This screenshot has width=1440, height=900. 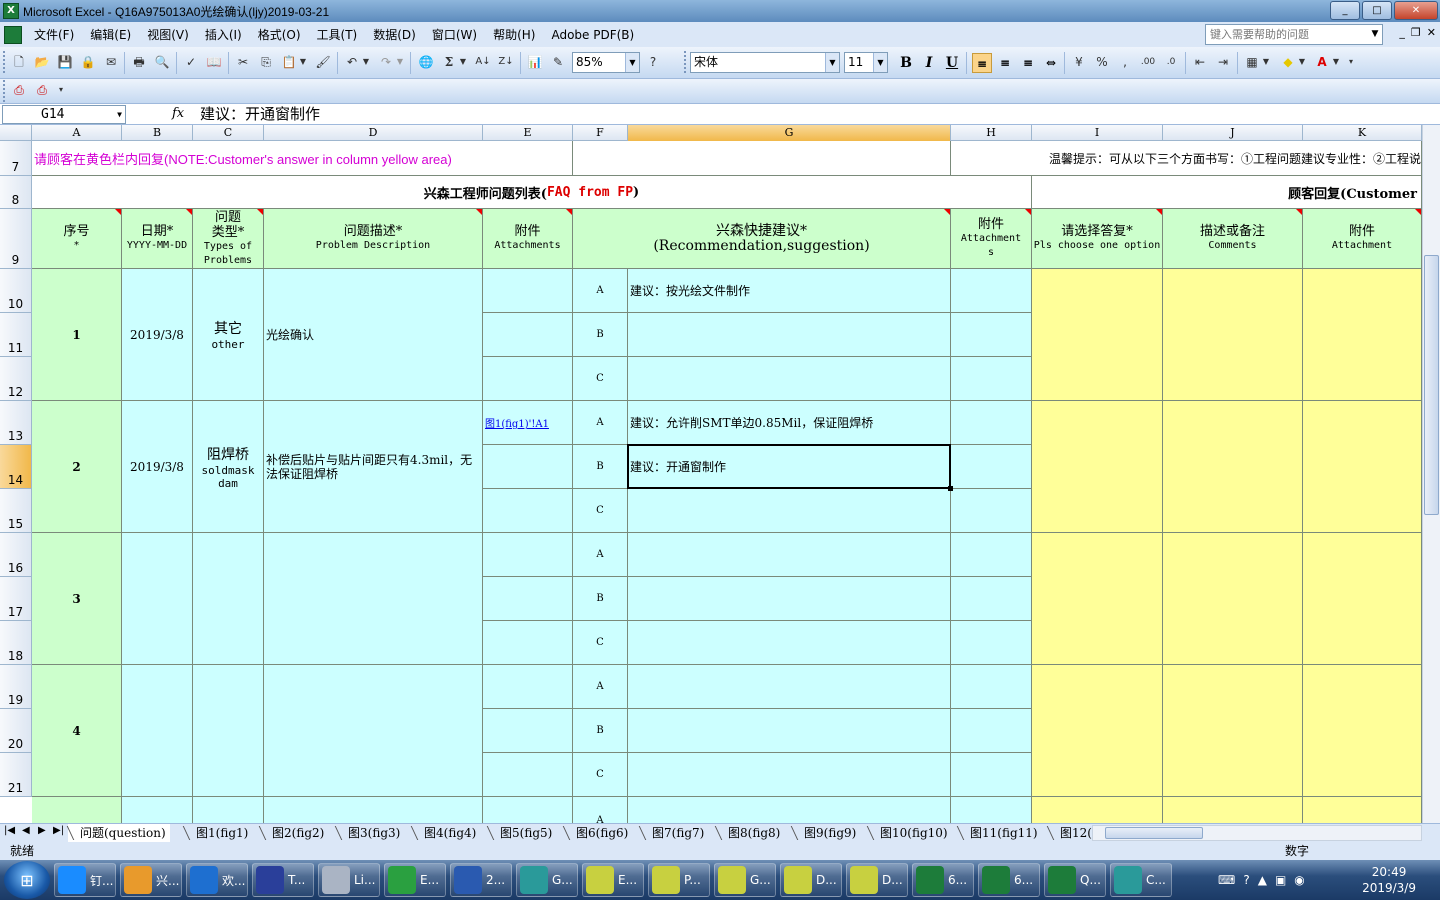 I want to click on recommendation-cell, so click(x=789, y=643).